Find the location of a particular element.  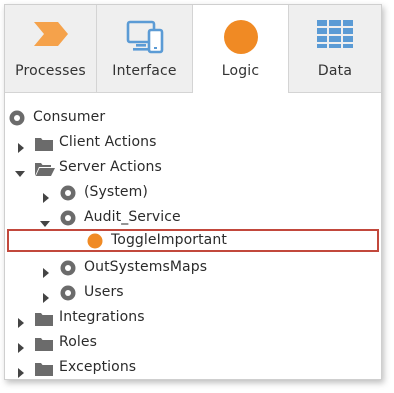

tab-processes-label: Processes is located at coordinates (50, 71).